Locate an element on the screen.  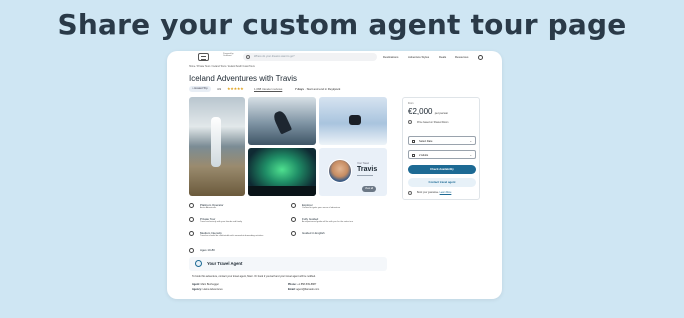
agent-label: Agent: is located at coordinates (196, 284).